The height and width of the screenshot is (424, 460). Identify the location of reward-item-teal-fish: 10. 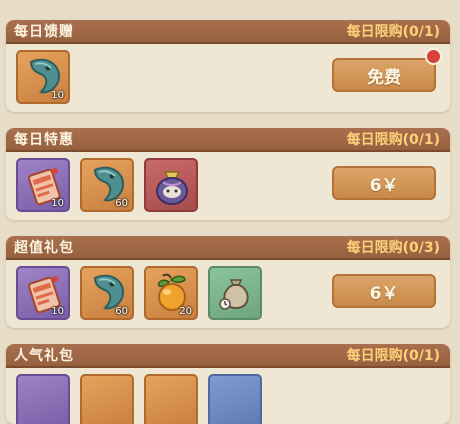
(43, 77).